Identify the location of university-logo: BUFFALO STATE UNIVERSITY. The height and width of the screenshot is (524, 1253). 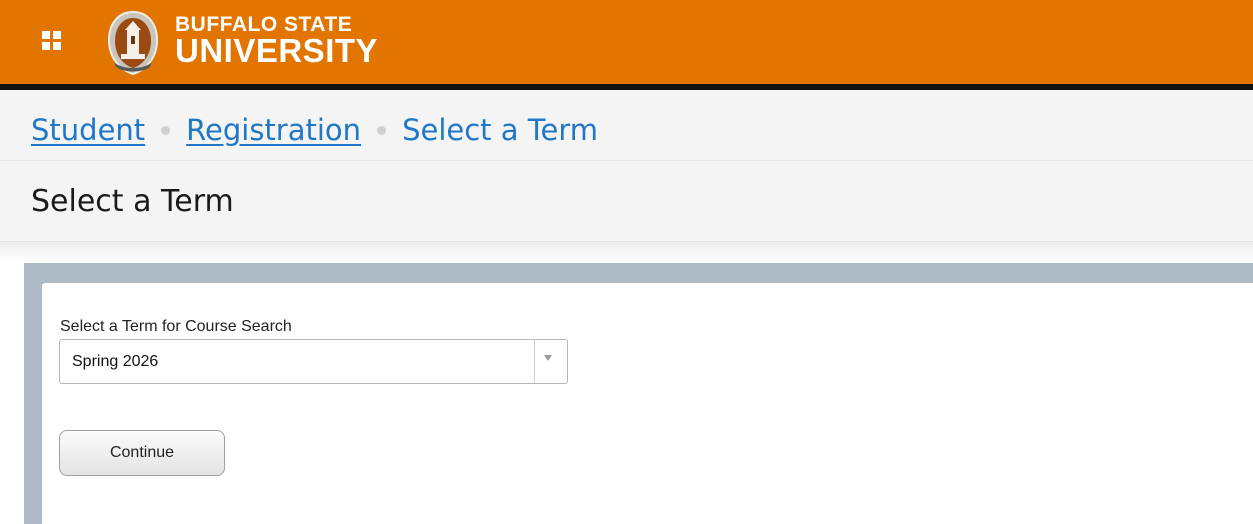
(276, 40).